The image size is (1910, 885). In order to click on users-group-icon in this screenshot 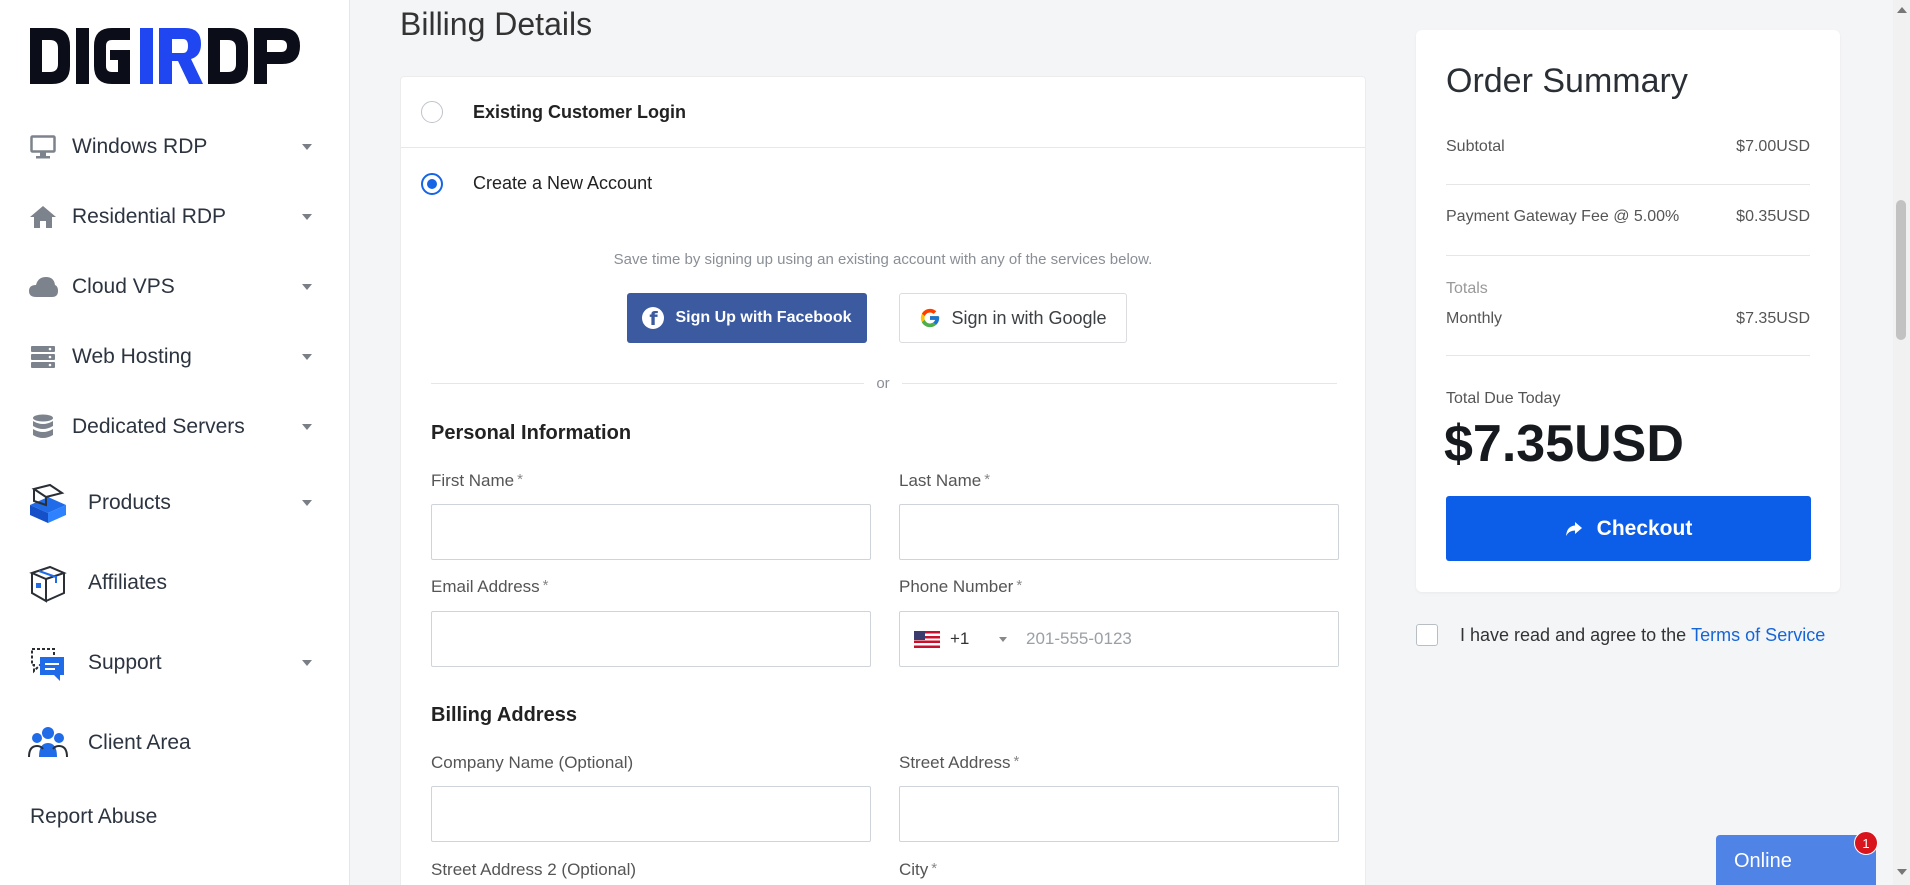, I will do `click(48, 743)`.